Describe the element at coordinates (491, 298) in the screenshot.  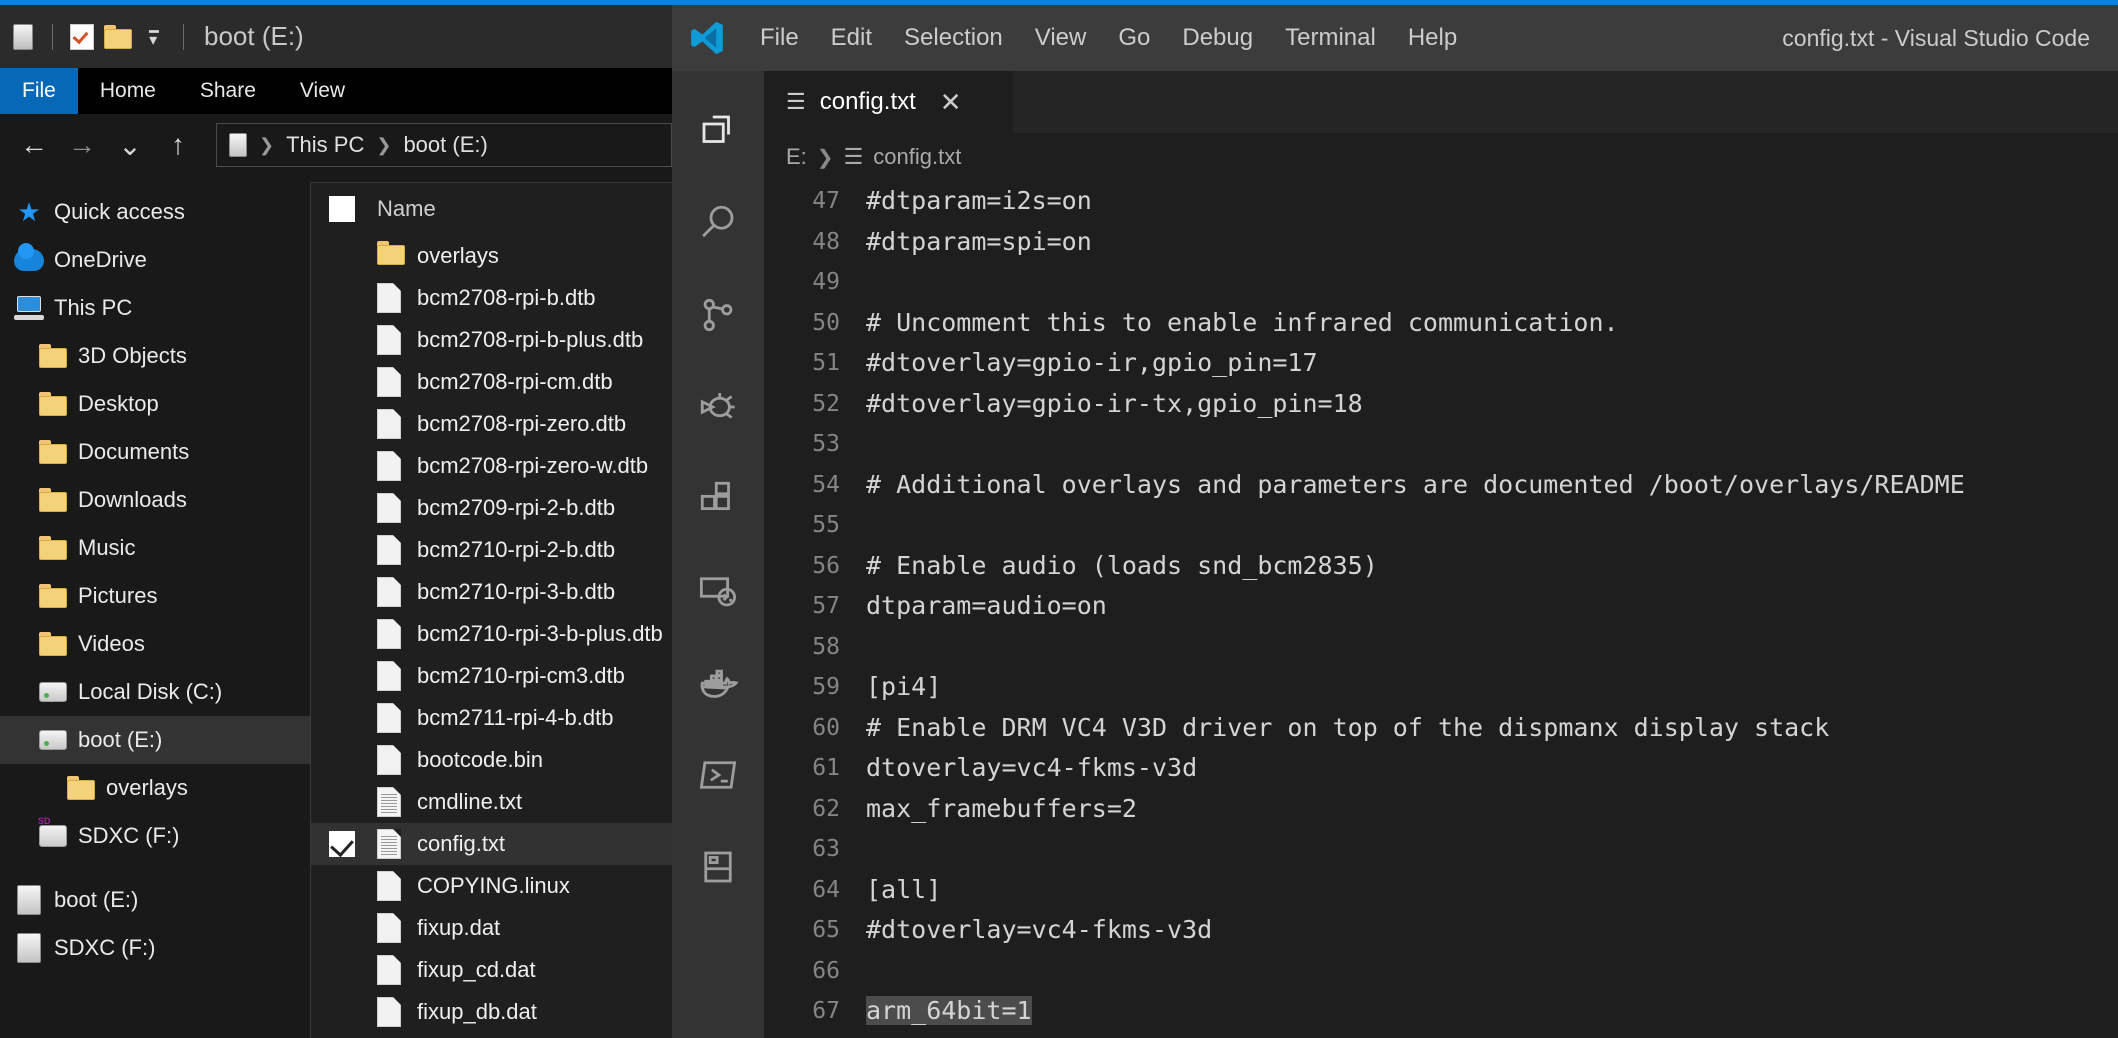
I see `file-row: bcm2708-rpi-b.dtb` at that location.